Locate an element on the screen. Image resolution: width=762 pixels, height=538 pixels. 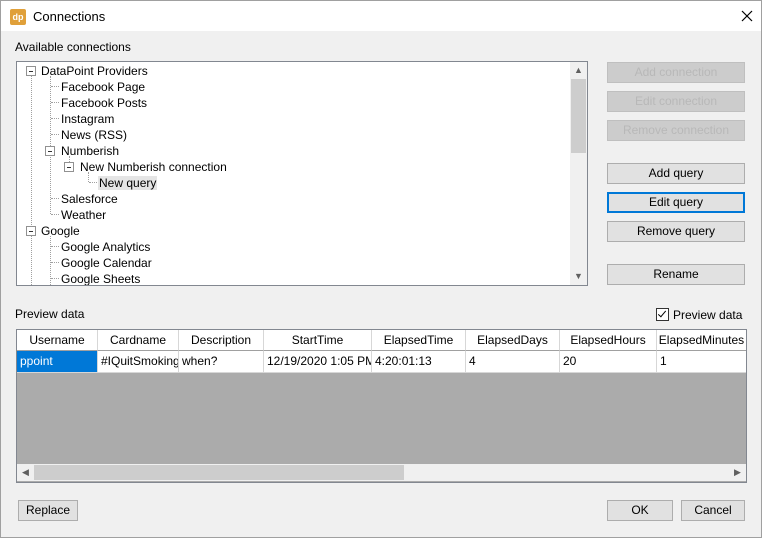
column-header-elapsedhours: ElapsedHours is located at coordinates (608, 340).